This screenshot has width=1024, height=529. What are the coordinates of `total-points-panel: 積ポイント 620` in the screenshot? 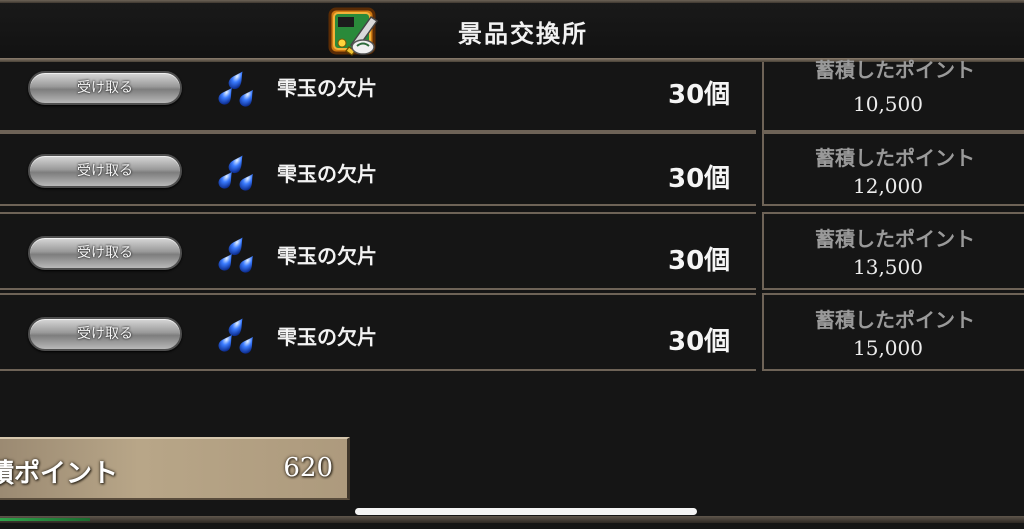 It's located at (175, 468).